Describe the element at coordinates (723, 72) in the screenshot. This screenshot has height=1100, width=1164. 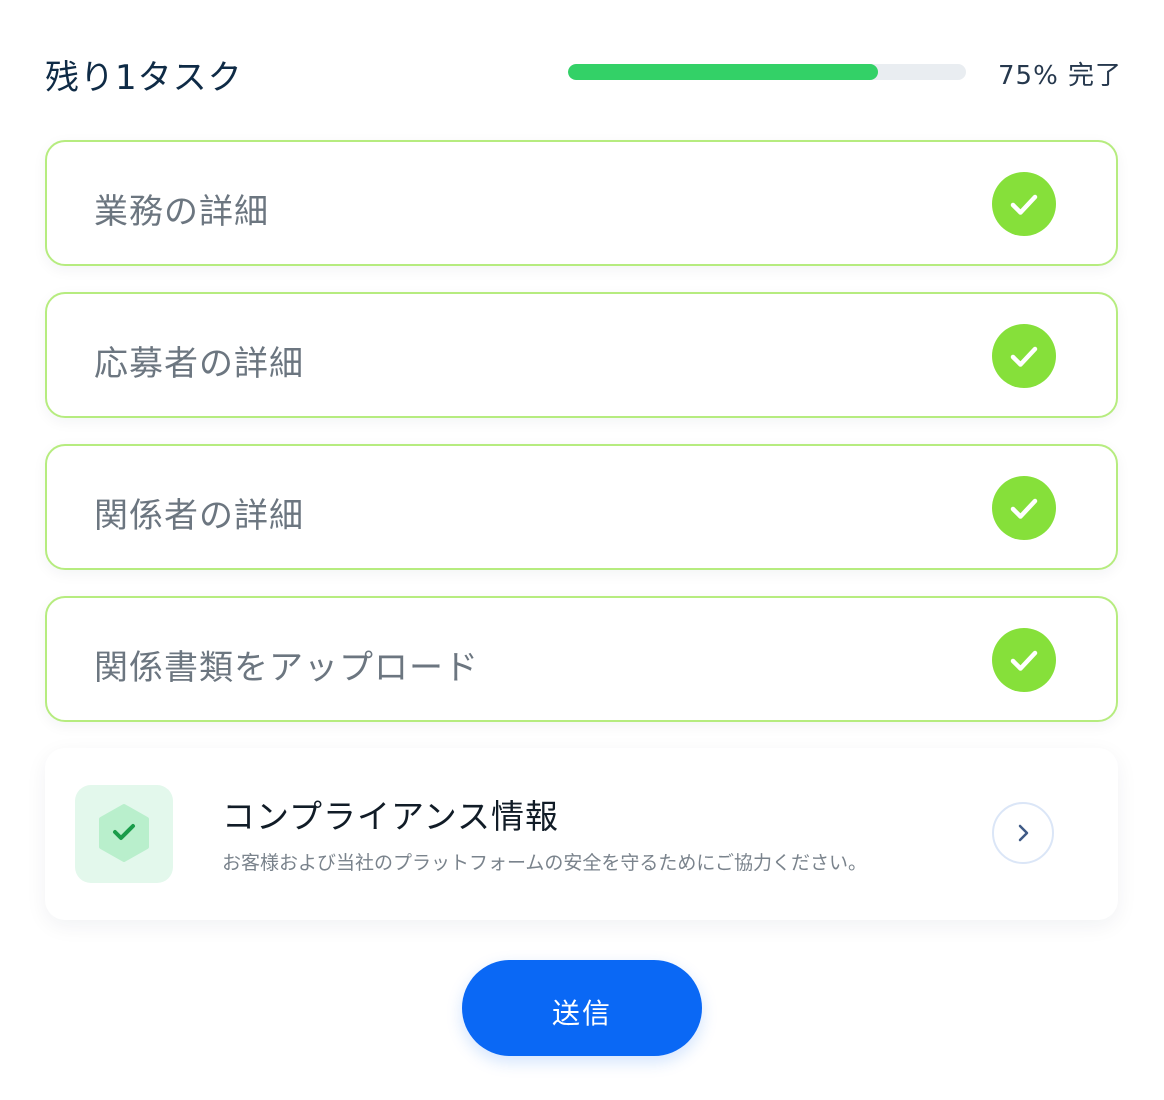
I see `progress-bar-fill` at that location.